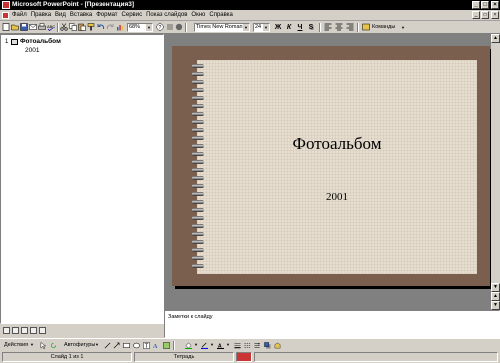  What do you see at coordinates (79, 345) in the screenshot?
I see `autoshapes-menu: Автофигуры` at bounding box center [79, 345].